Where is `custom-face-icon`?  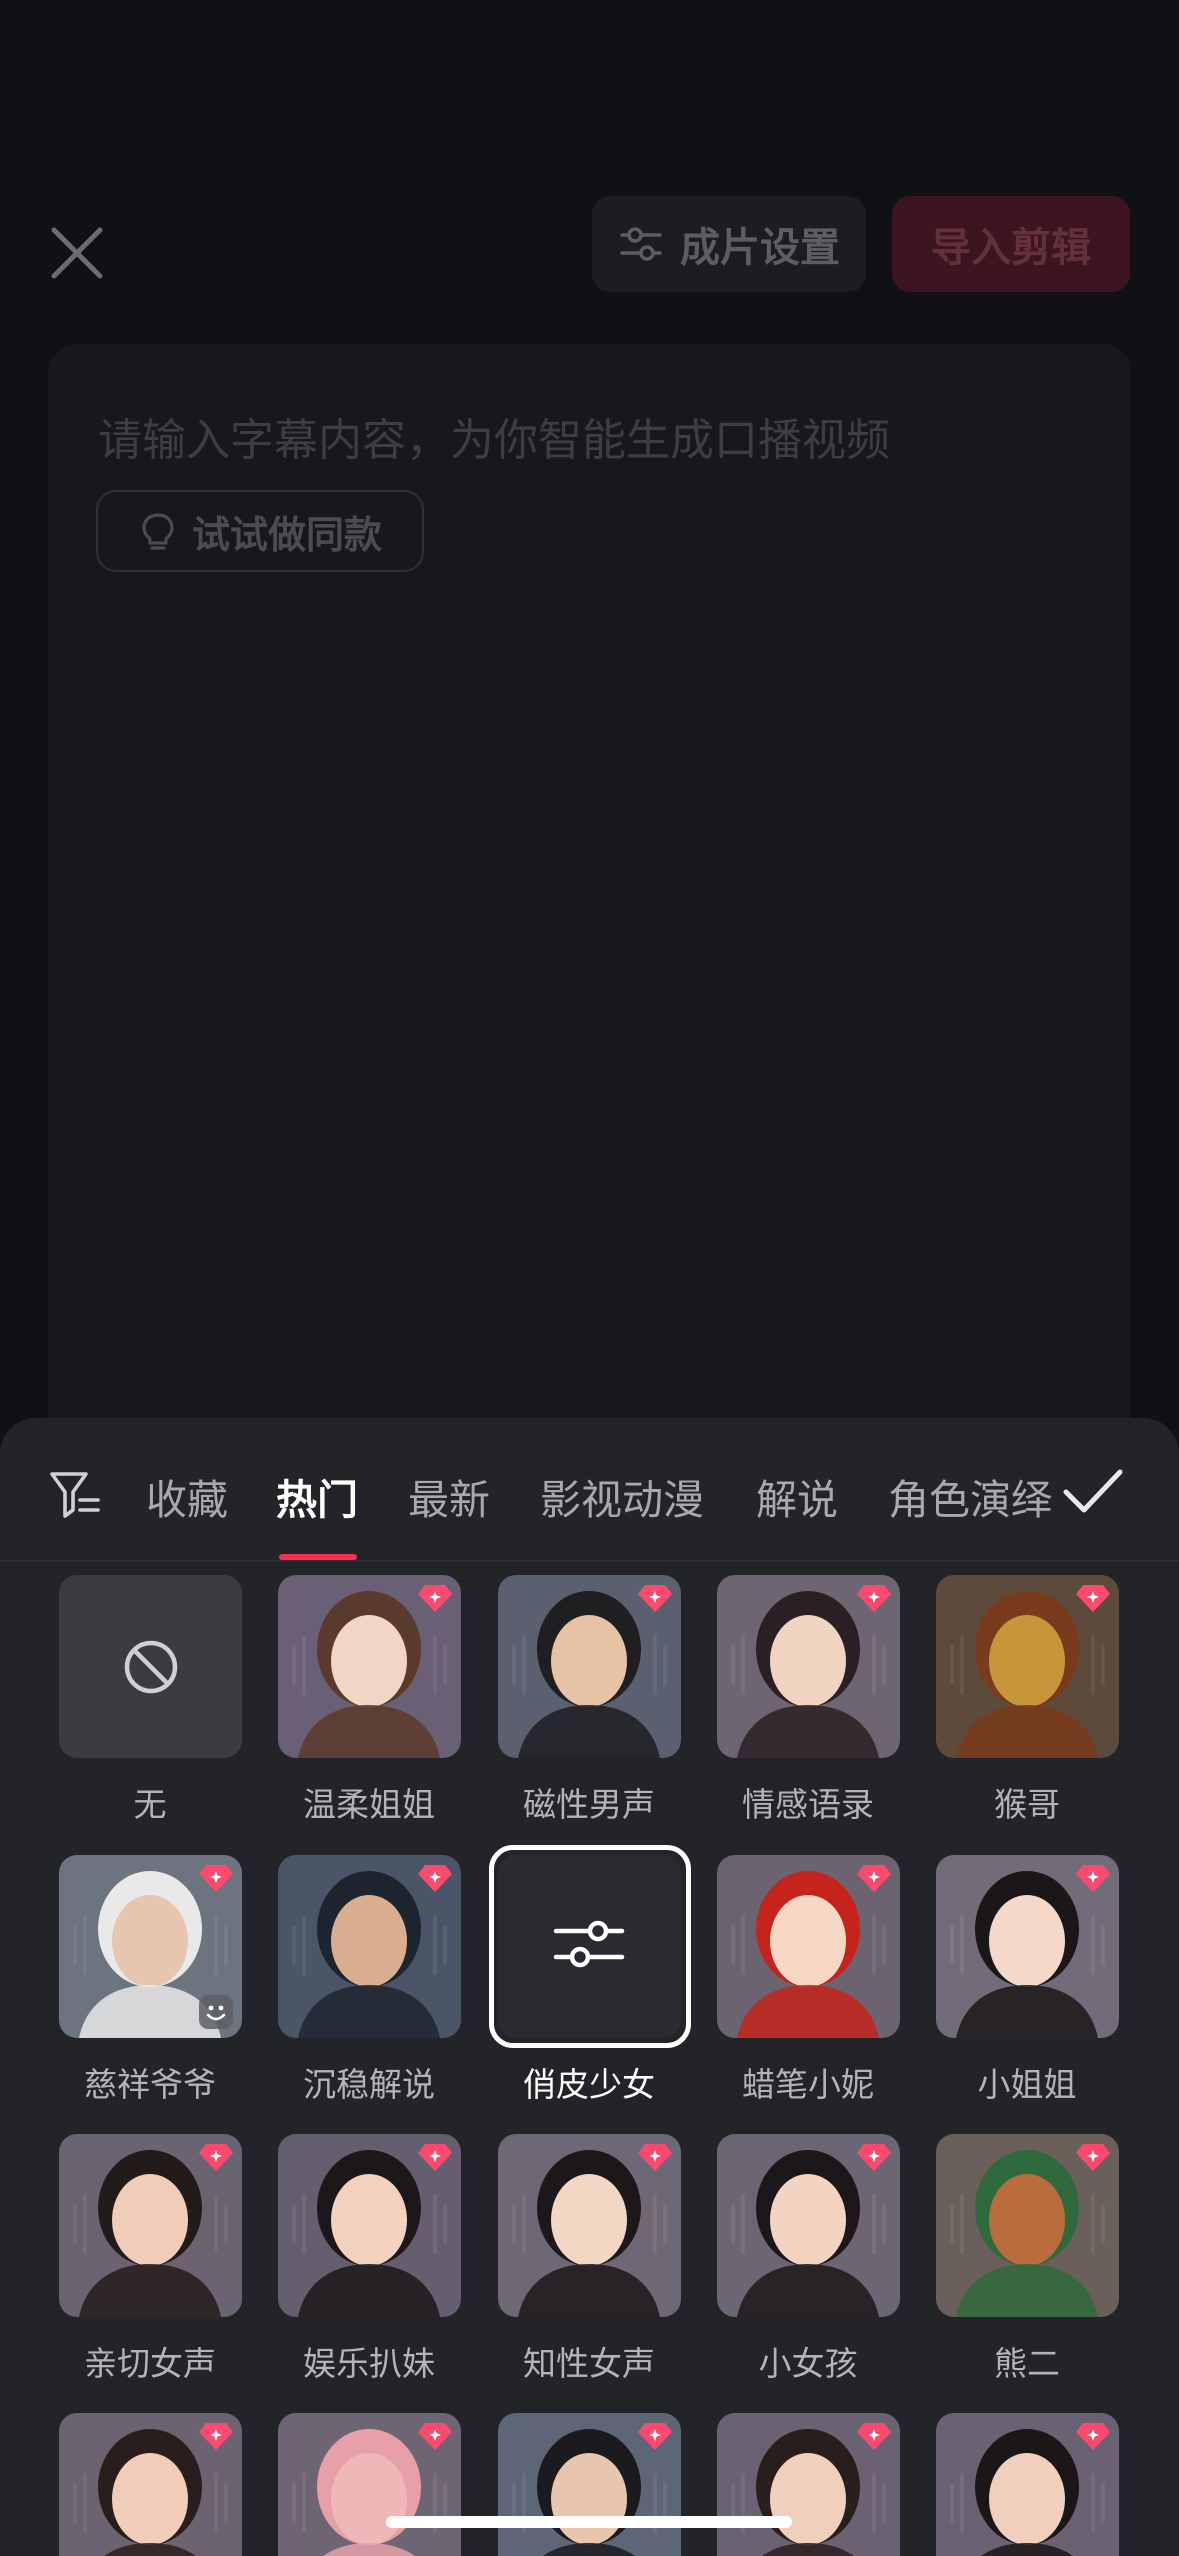 custom-face-icon is located at coordinates (216, 2012).